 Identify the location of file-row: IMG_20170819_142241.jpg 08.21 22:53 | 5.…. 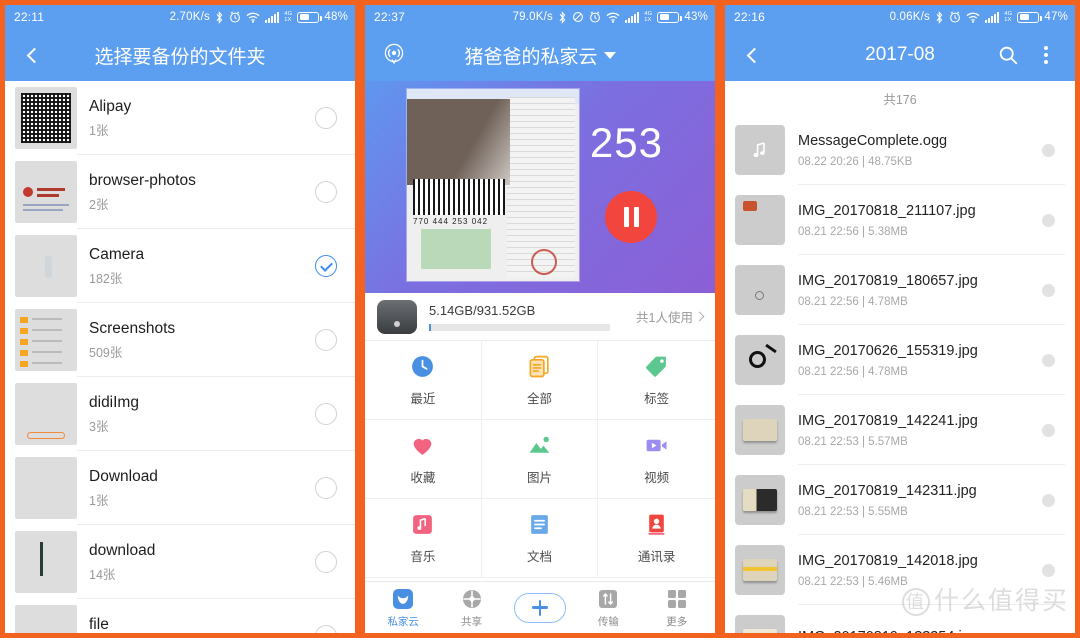
(900, 430).